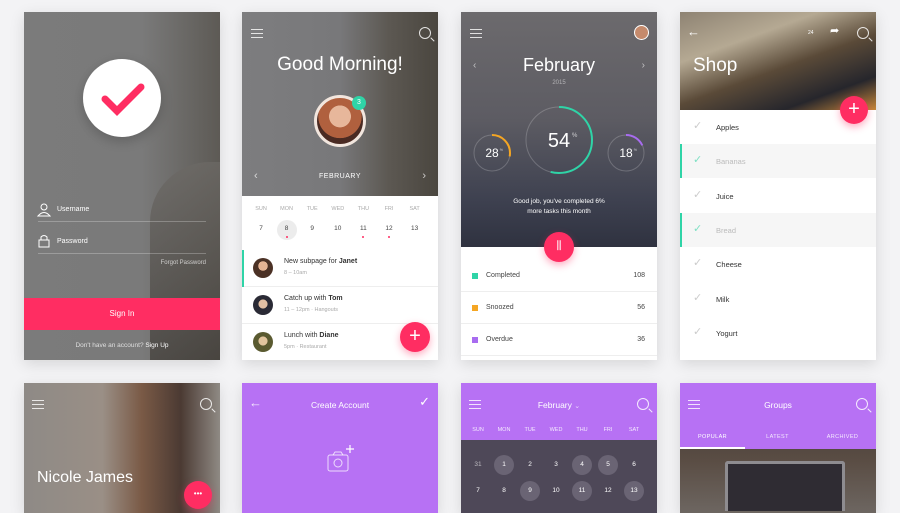  I want to click on share-icon: ➦, so click(834, 30).